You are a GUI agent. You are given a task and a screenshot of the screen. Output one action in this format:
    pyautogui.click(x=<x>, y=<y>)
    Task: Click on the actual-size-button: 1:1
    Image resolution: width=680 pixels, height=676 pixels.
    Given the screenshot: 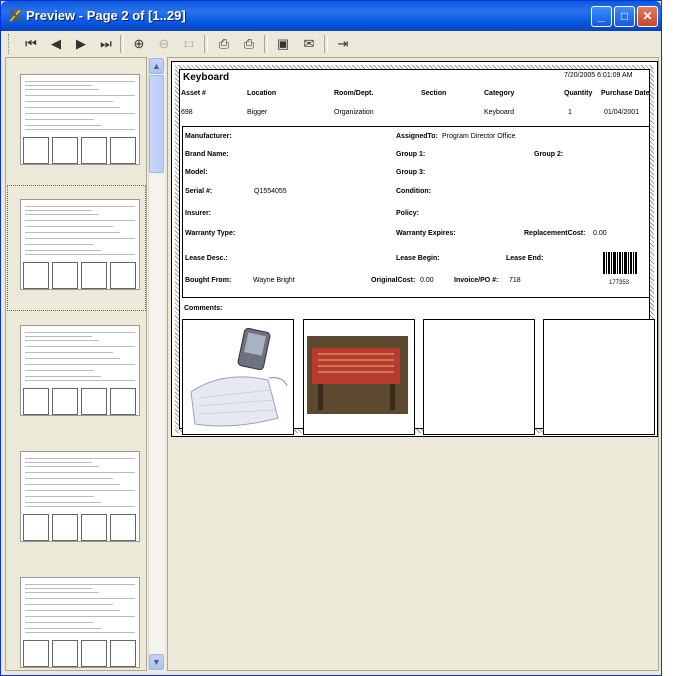 What is the action you would take?
    pyautogui.click(x=189, y=44)
    